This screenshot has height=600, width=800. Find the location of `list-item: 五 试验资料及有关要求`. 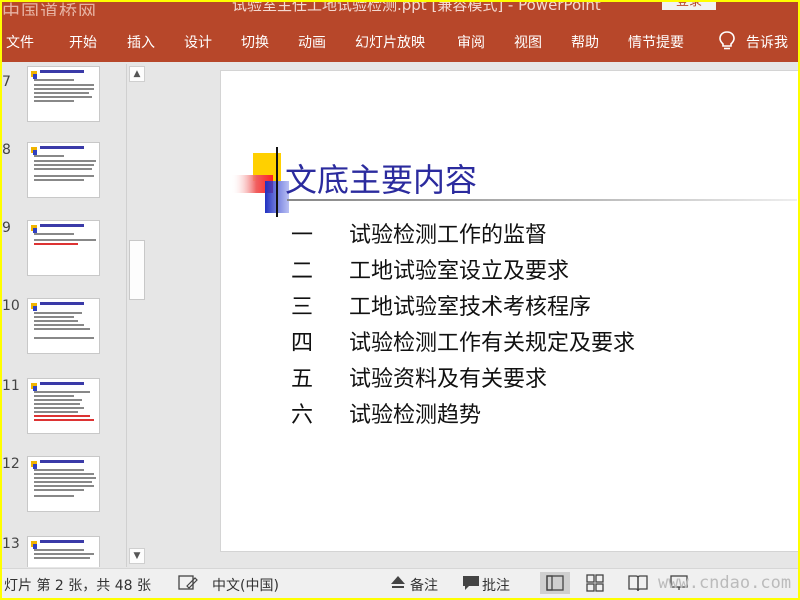

list-item: 五 试验资料及有关要求 is located at coordinates (419, 377).